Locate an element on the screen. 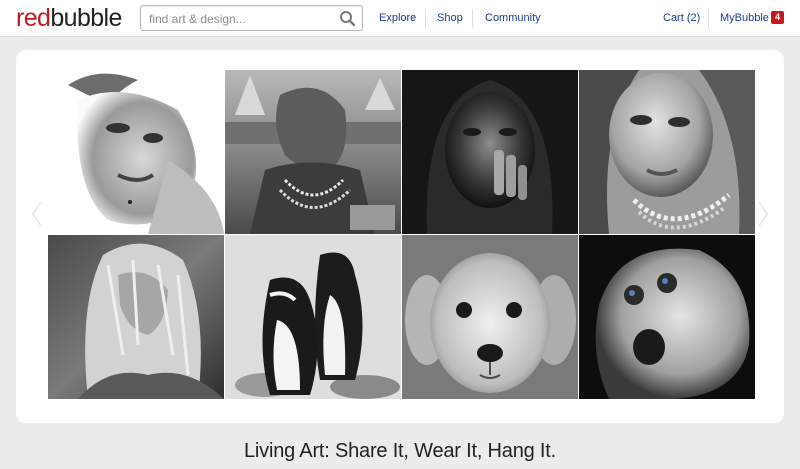  artwork-tile-blonde-woman is located at coordinates (136, 317).